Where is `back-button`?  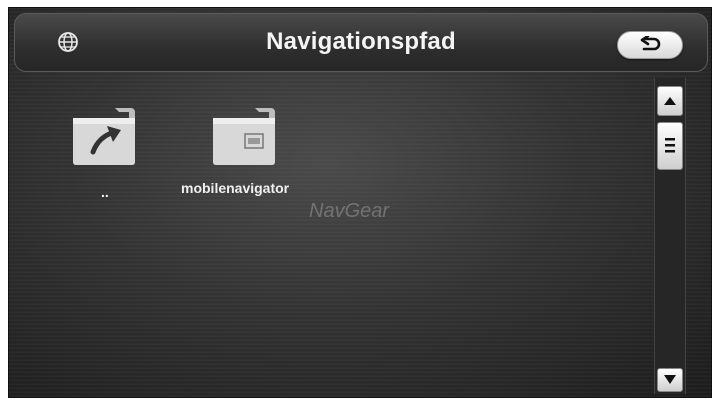
back-button is located at coordinates (650, 45).